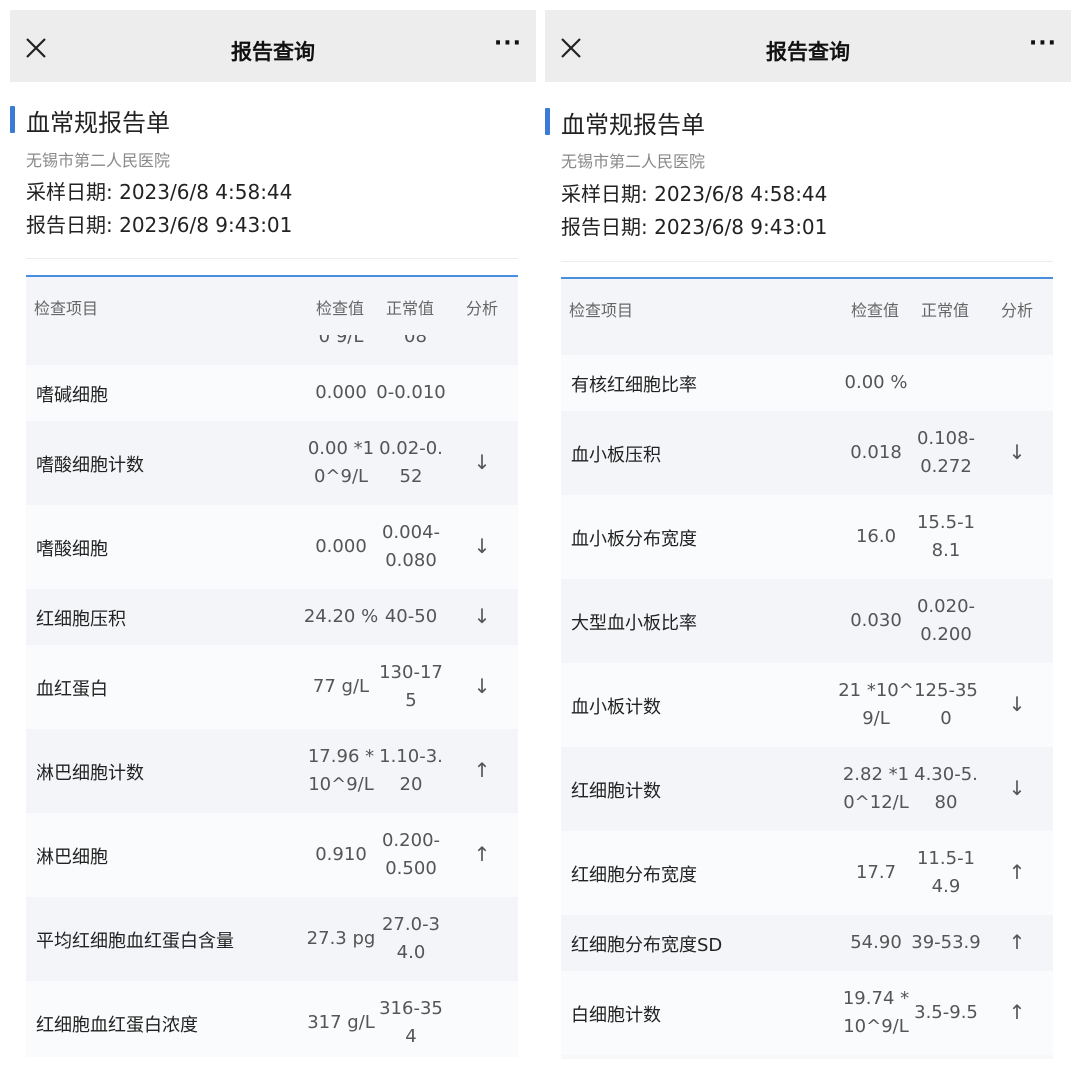 The image size is (1080, 1080). Describe the element at coordinates (807, 537) in the screenshot. I see `table-row: 血小板分布宽度 16.0 15.5-1 8.1` at that location.